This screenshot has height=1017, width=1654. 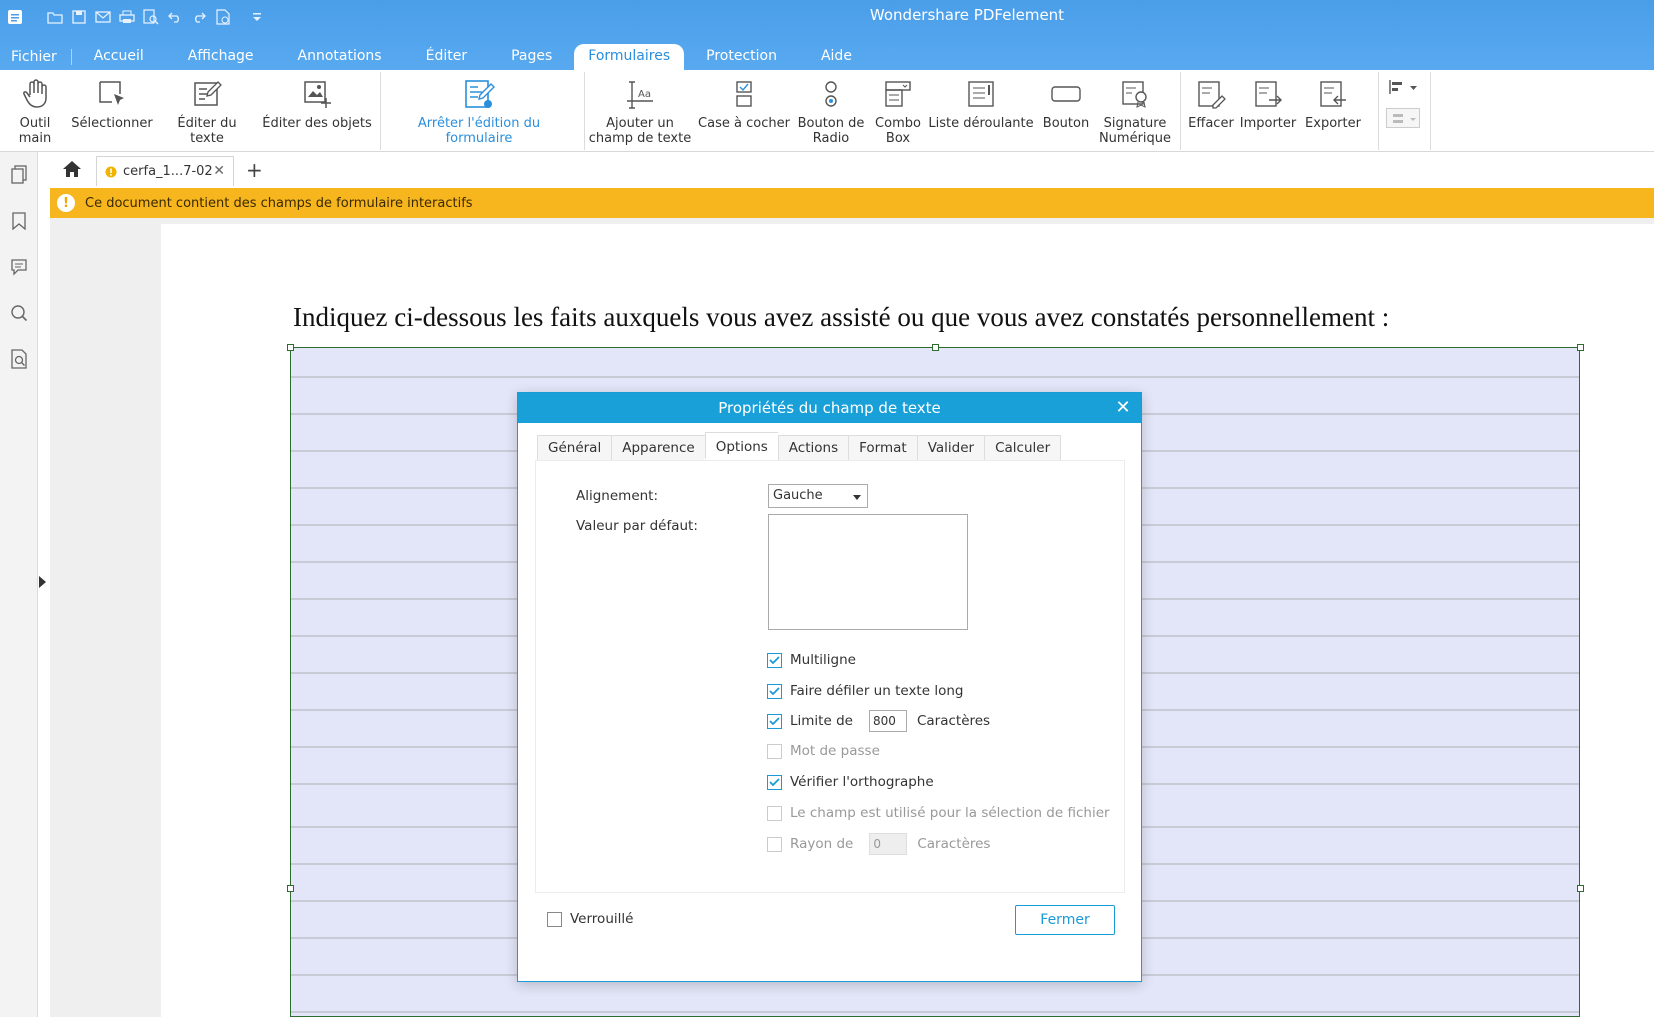 I want to click on arreter-edition-label: Arrêter l'édition du formulaire, so click(x=479, y=131).